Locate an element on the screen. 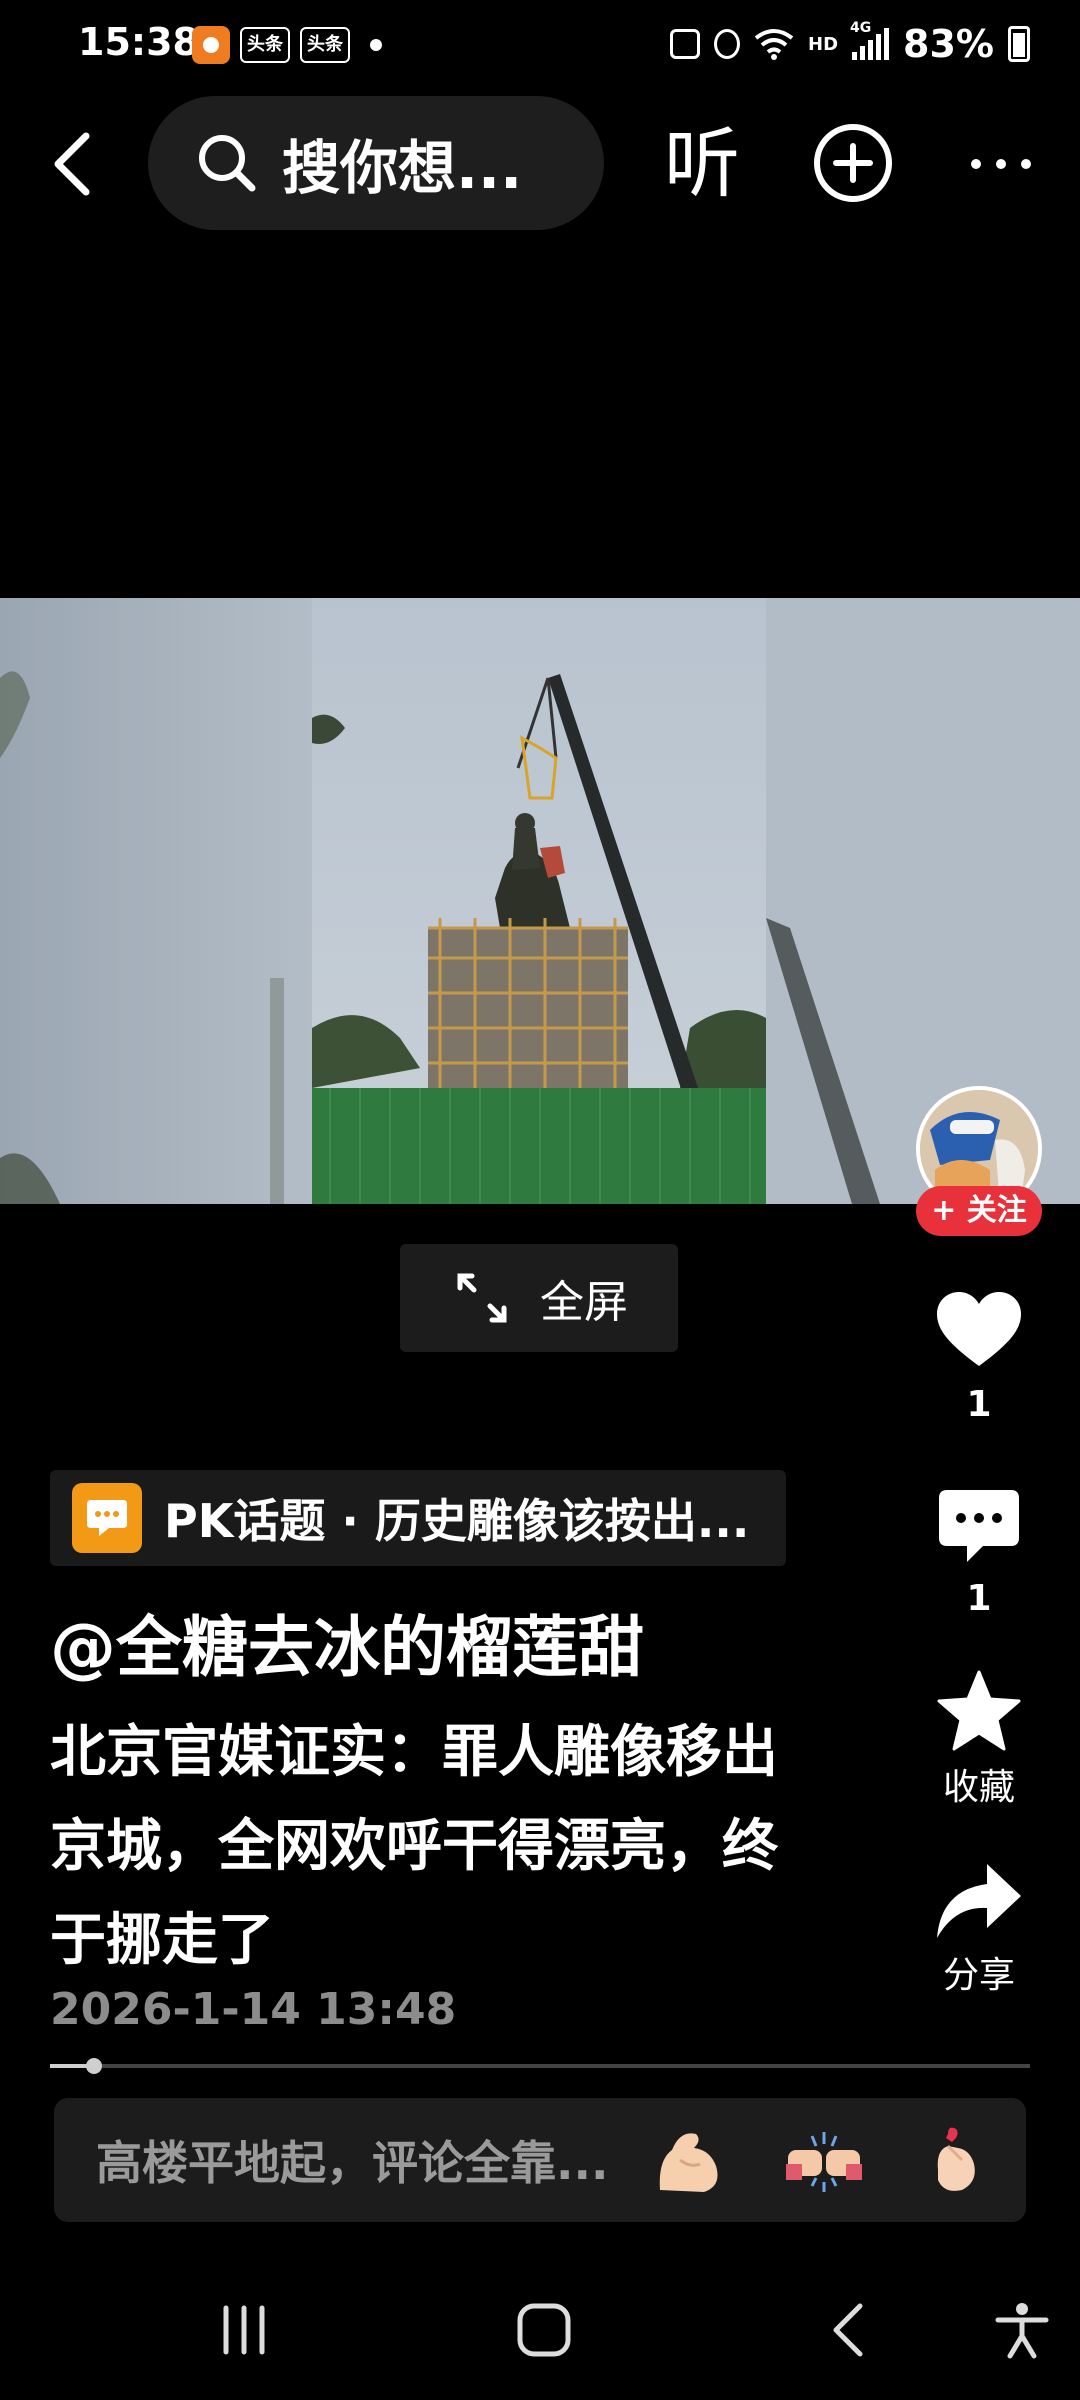  finger-heart-icon is located at coordinates (956, 2159).